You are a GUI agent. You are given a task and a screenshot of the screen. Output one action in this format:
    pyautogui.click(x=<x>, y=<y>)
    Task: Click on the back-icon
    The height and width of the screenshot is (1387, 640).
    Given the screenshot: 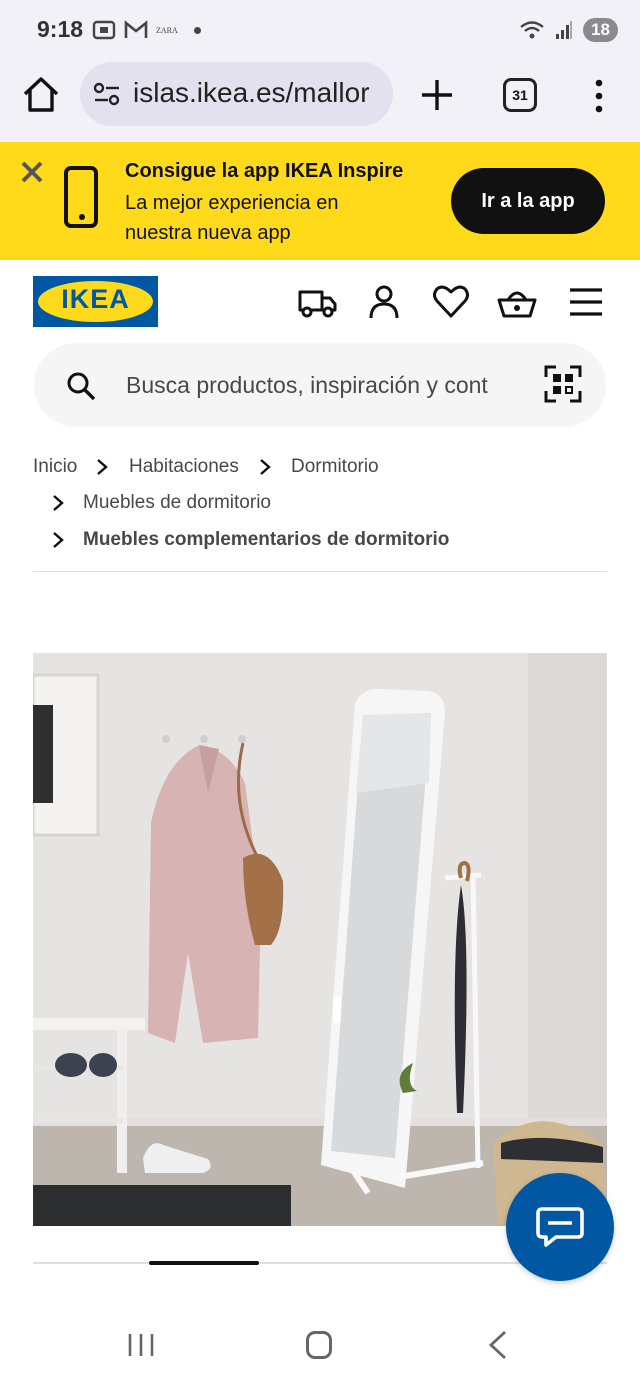 What is the action you would take?
    pyautogui.click(x=498, y=1345)
    